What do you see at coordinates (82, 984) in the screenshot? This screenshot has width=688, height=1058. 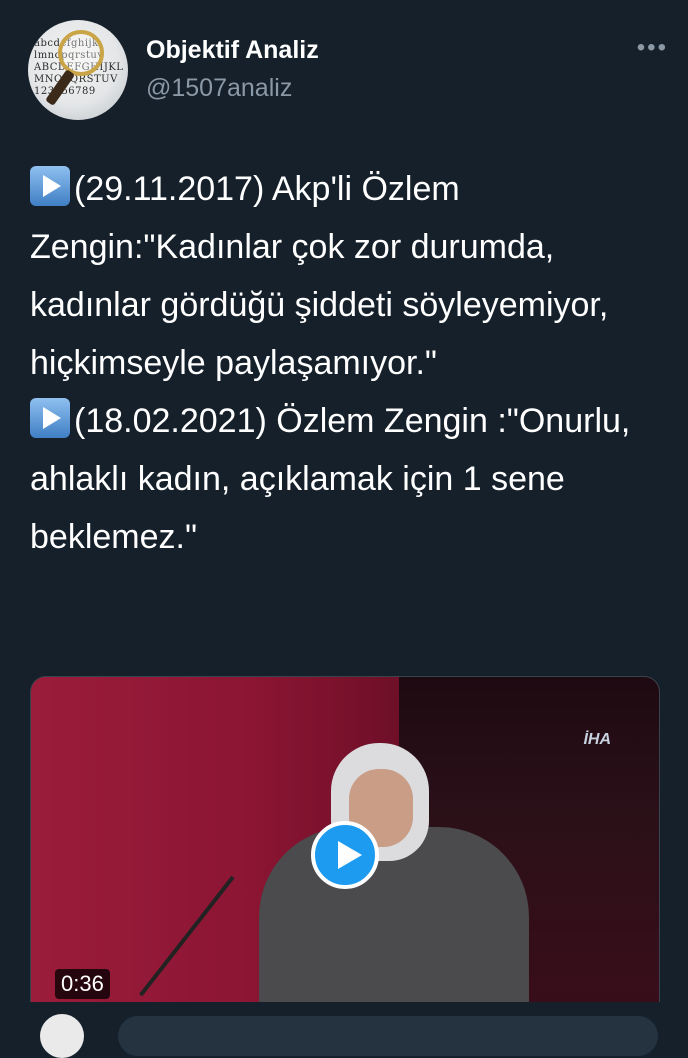 I see `video-duration-badge: 0:36` at bounding box center [82, 984].